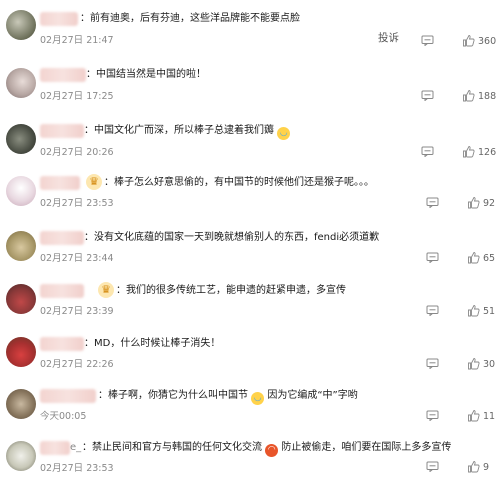  I want to click on like-count: 51, so click(489, 311).